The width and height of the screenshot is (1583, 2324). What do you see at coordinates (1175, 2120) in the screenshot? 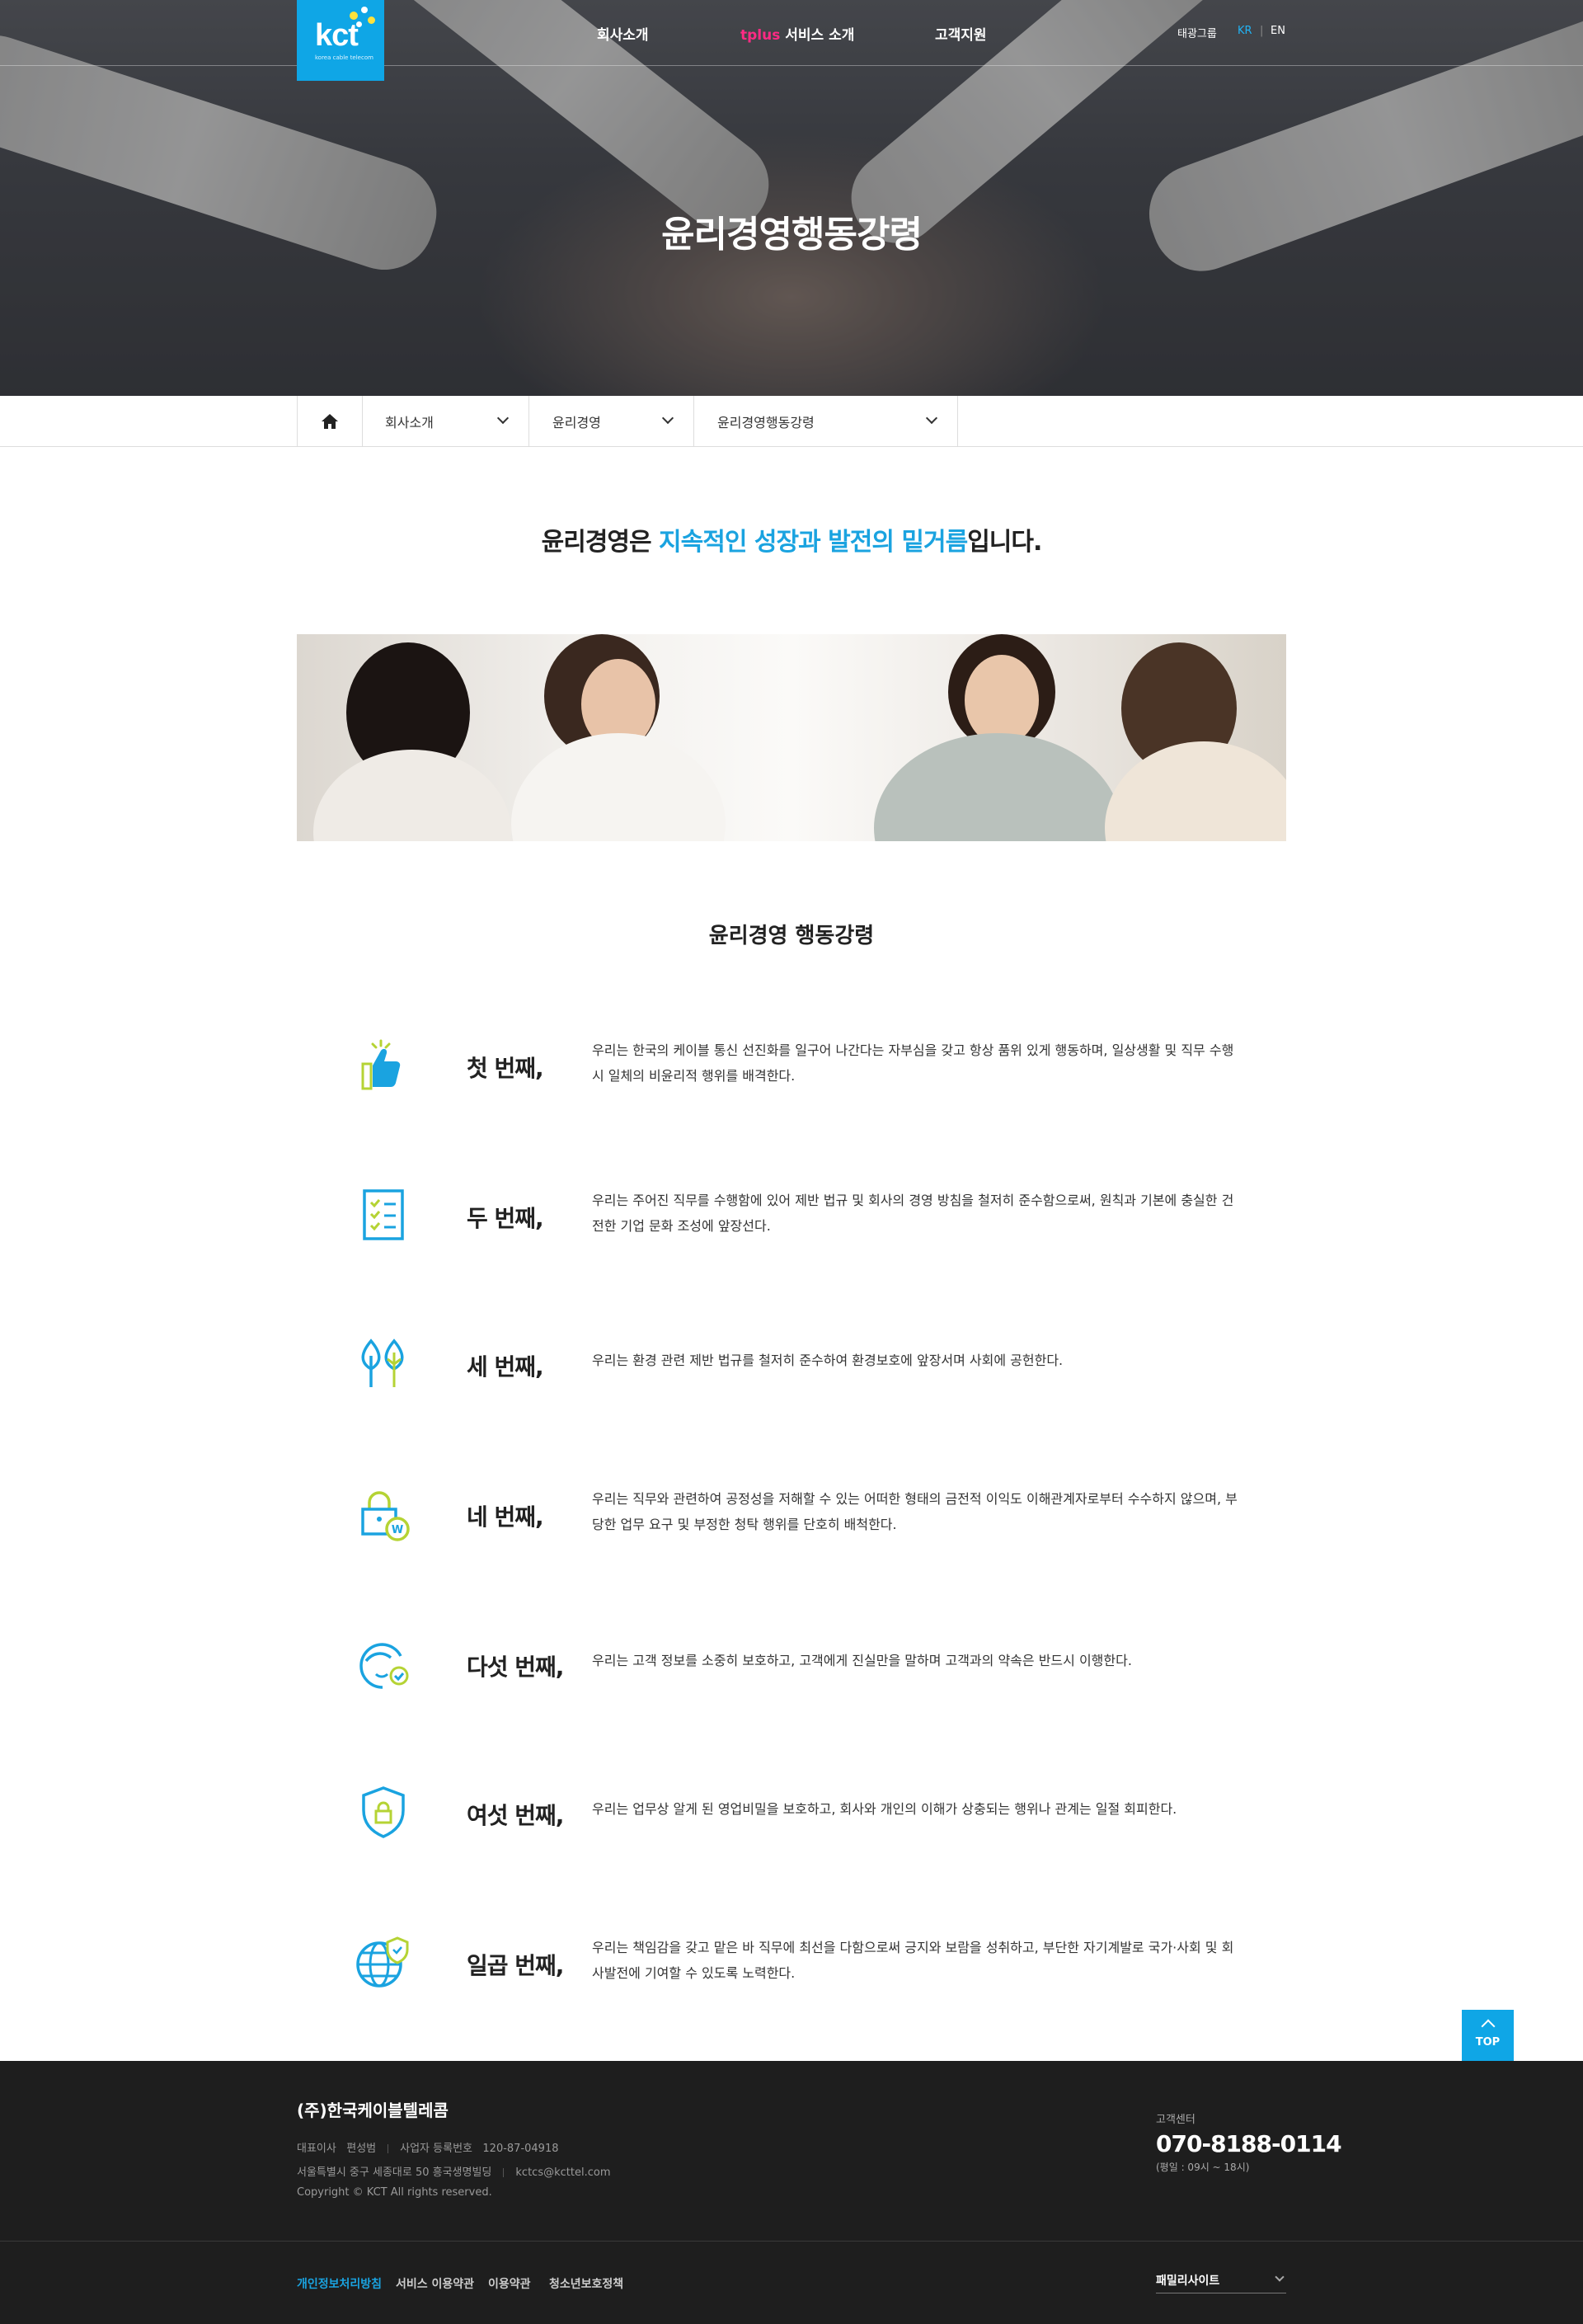
I see `customer-center-label: 고객센터` at bounding box center [1175, 2120].